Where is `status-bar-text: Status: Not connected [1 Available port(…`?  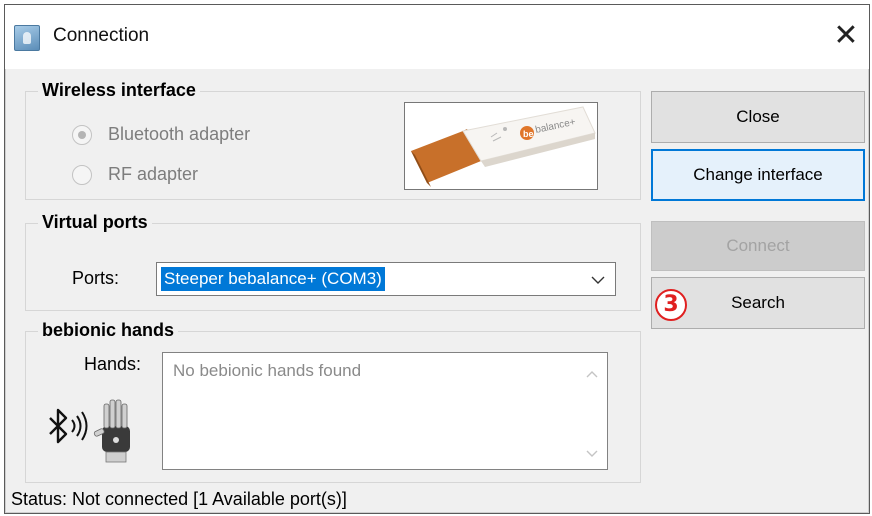 status-bar-text: Status: Not connected [1 Available port(… is located at coordinates (179, 499).